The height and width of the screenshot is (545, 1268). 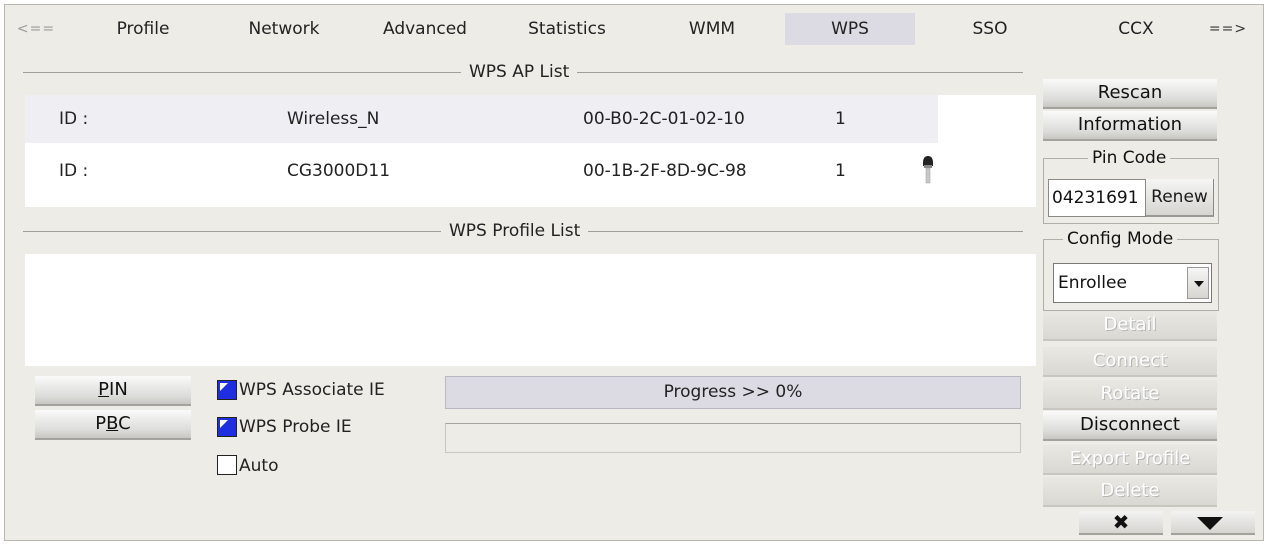 I want to click on associate-ie-checkbox, so click(x=227, y=390).